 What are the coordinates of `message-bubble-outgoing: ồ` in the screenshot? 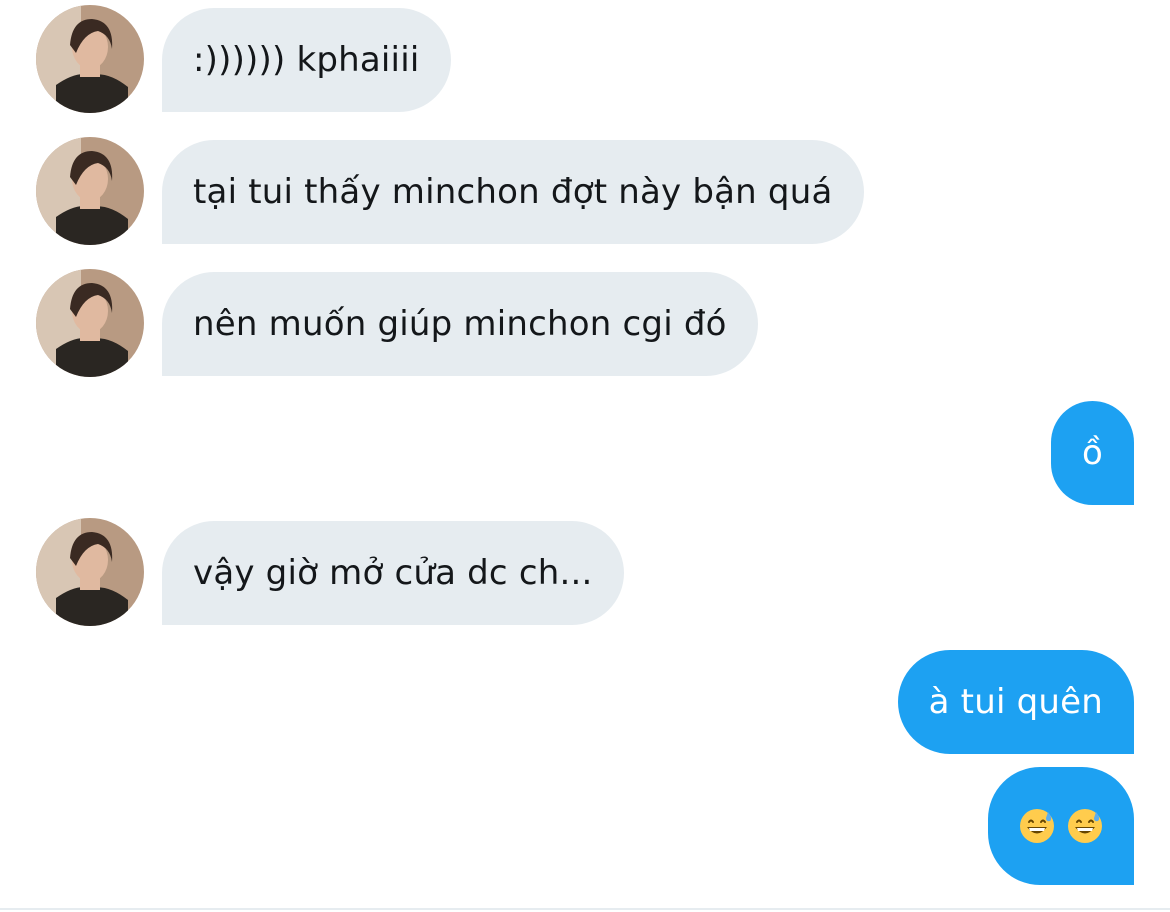 It's located at (1092, 453).